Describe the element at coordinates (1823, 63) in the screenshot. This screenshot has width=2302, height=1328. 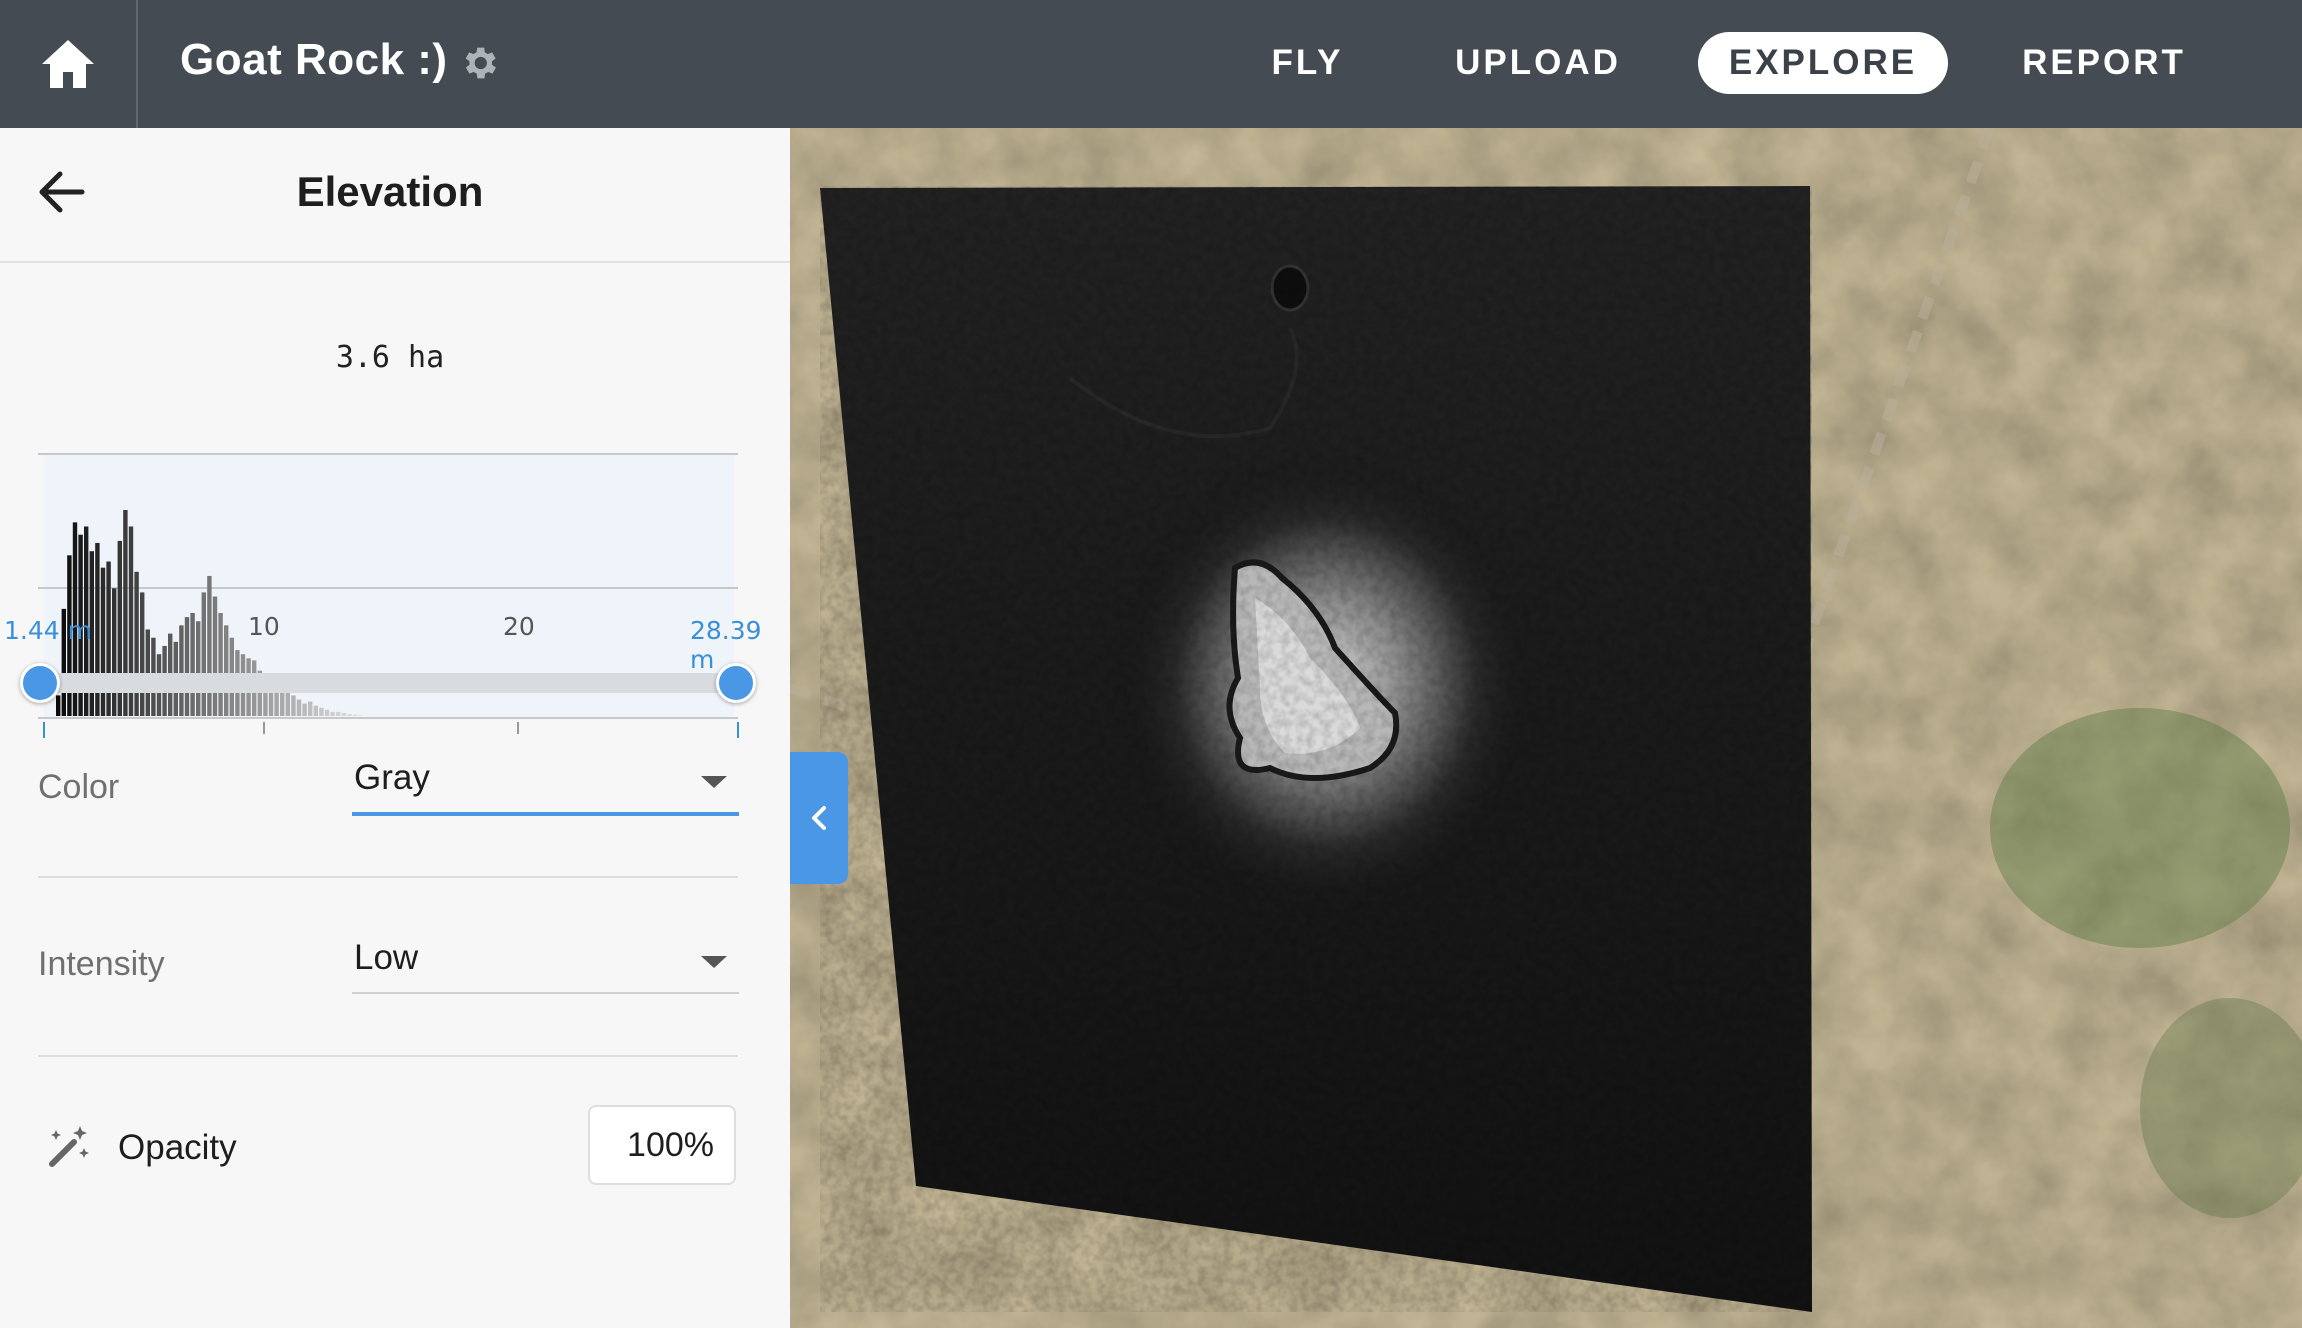
I see `nav-explore: EXPLORE` at that location.